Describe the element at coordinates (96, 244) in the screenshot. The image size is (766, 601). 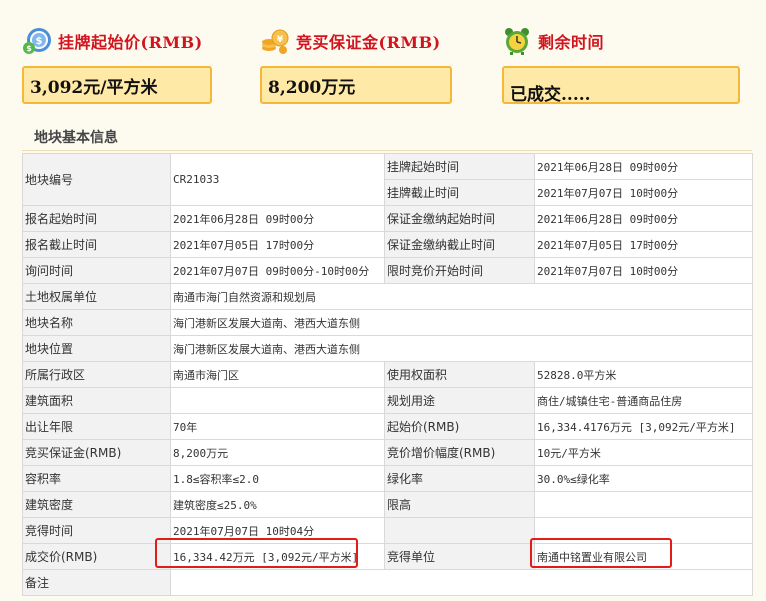
I see `label-registration-end: 报名截止时间` at that location.